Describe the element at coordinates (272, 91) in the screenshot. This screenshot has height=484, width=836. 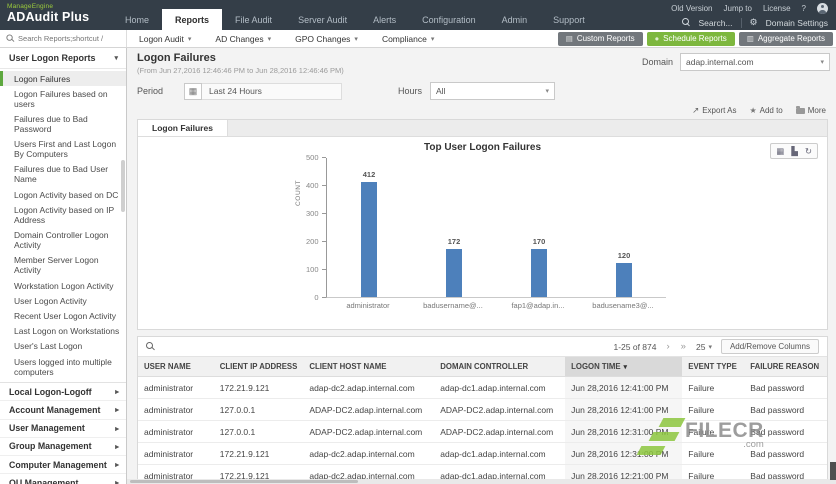
I see `period-select: Last 24 Hours` at that location.